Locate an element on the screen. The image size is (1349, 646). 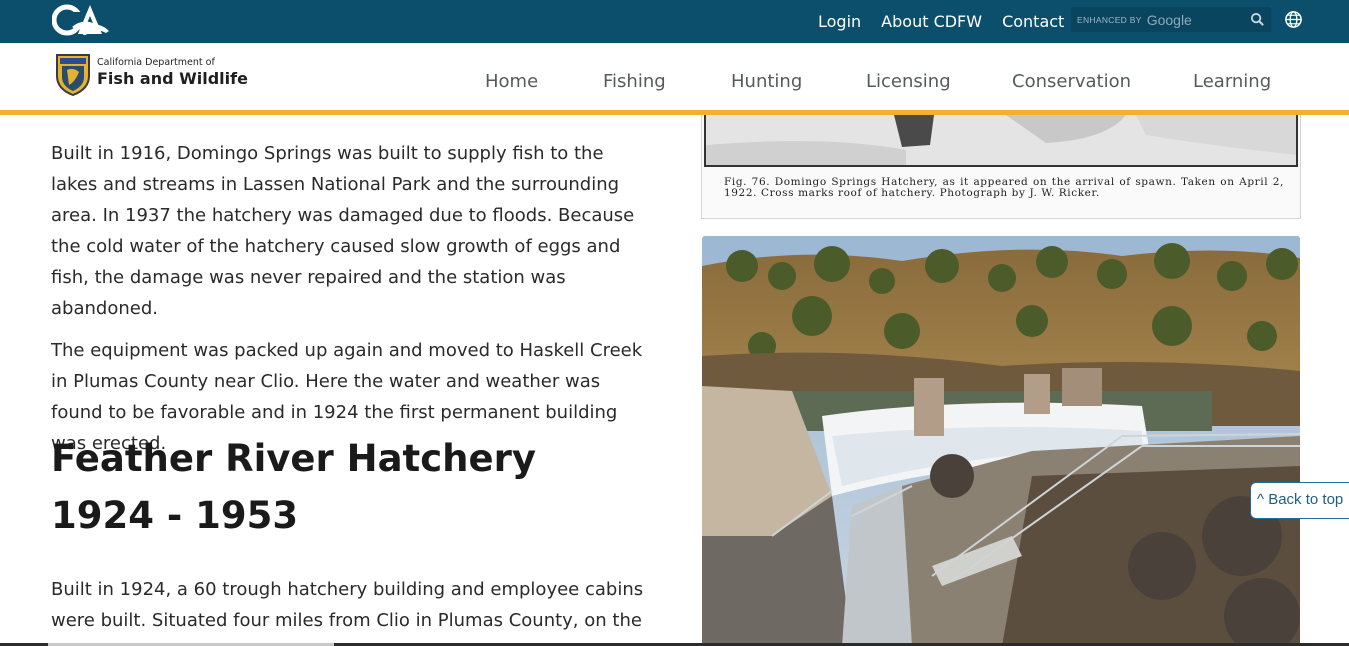
nav-hunting: Hunting is located at coordinates (798, 81).